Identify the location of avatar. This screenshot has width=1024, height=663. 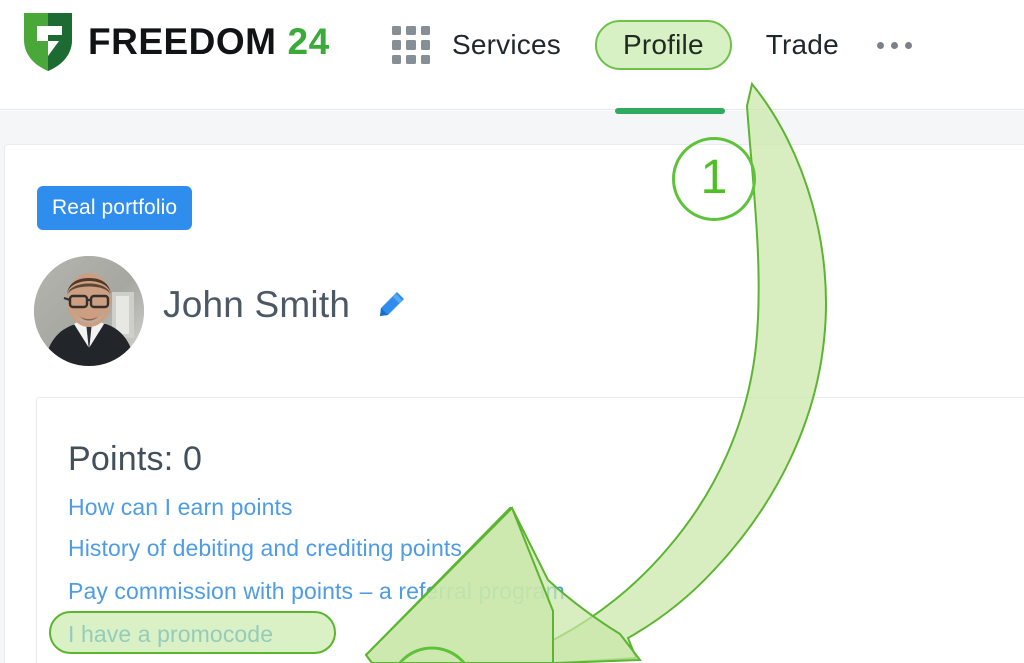
(89, 311).